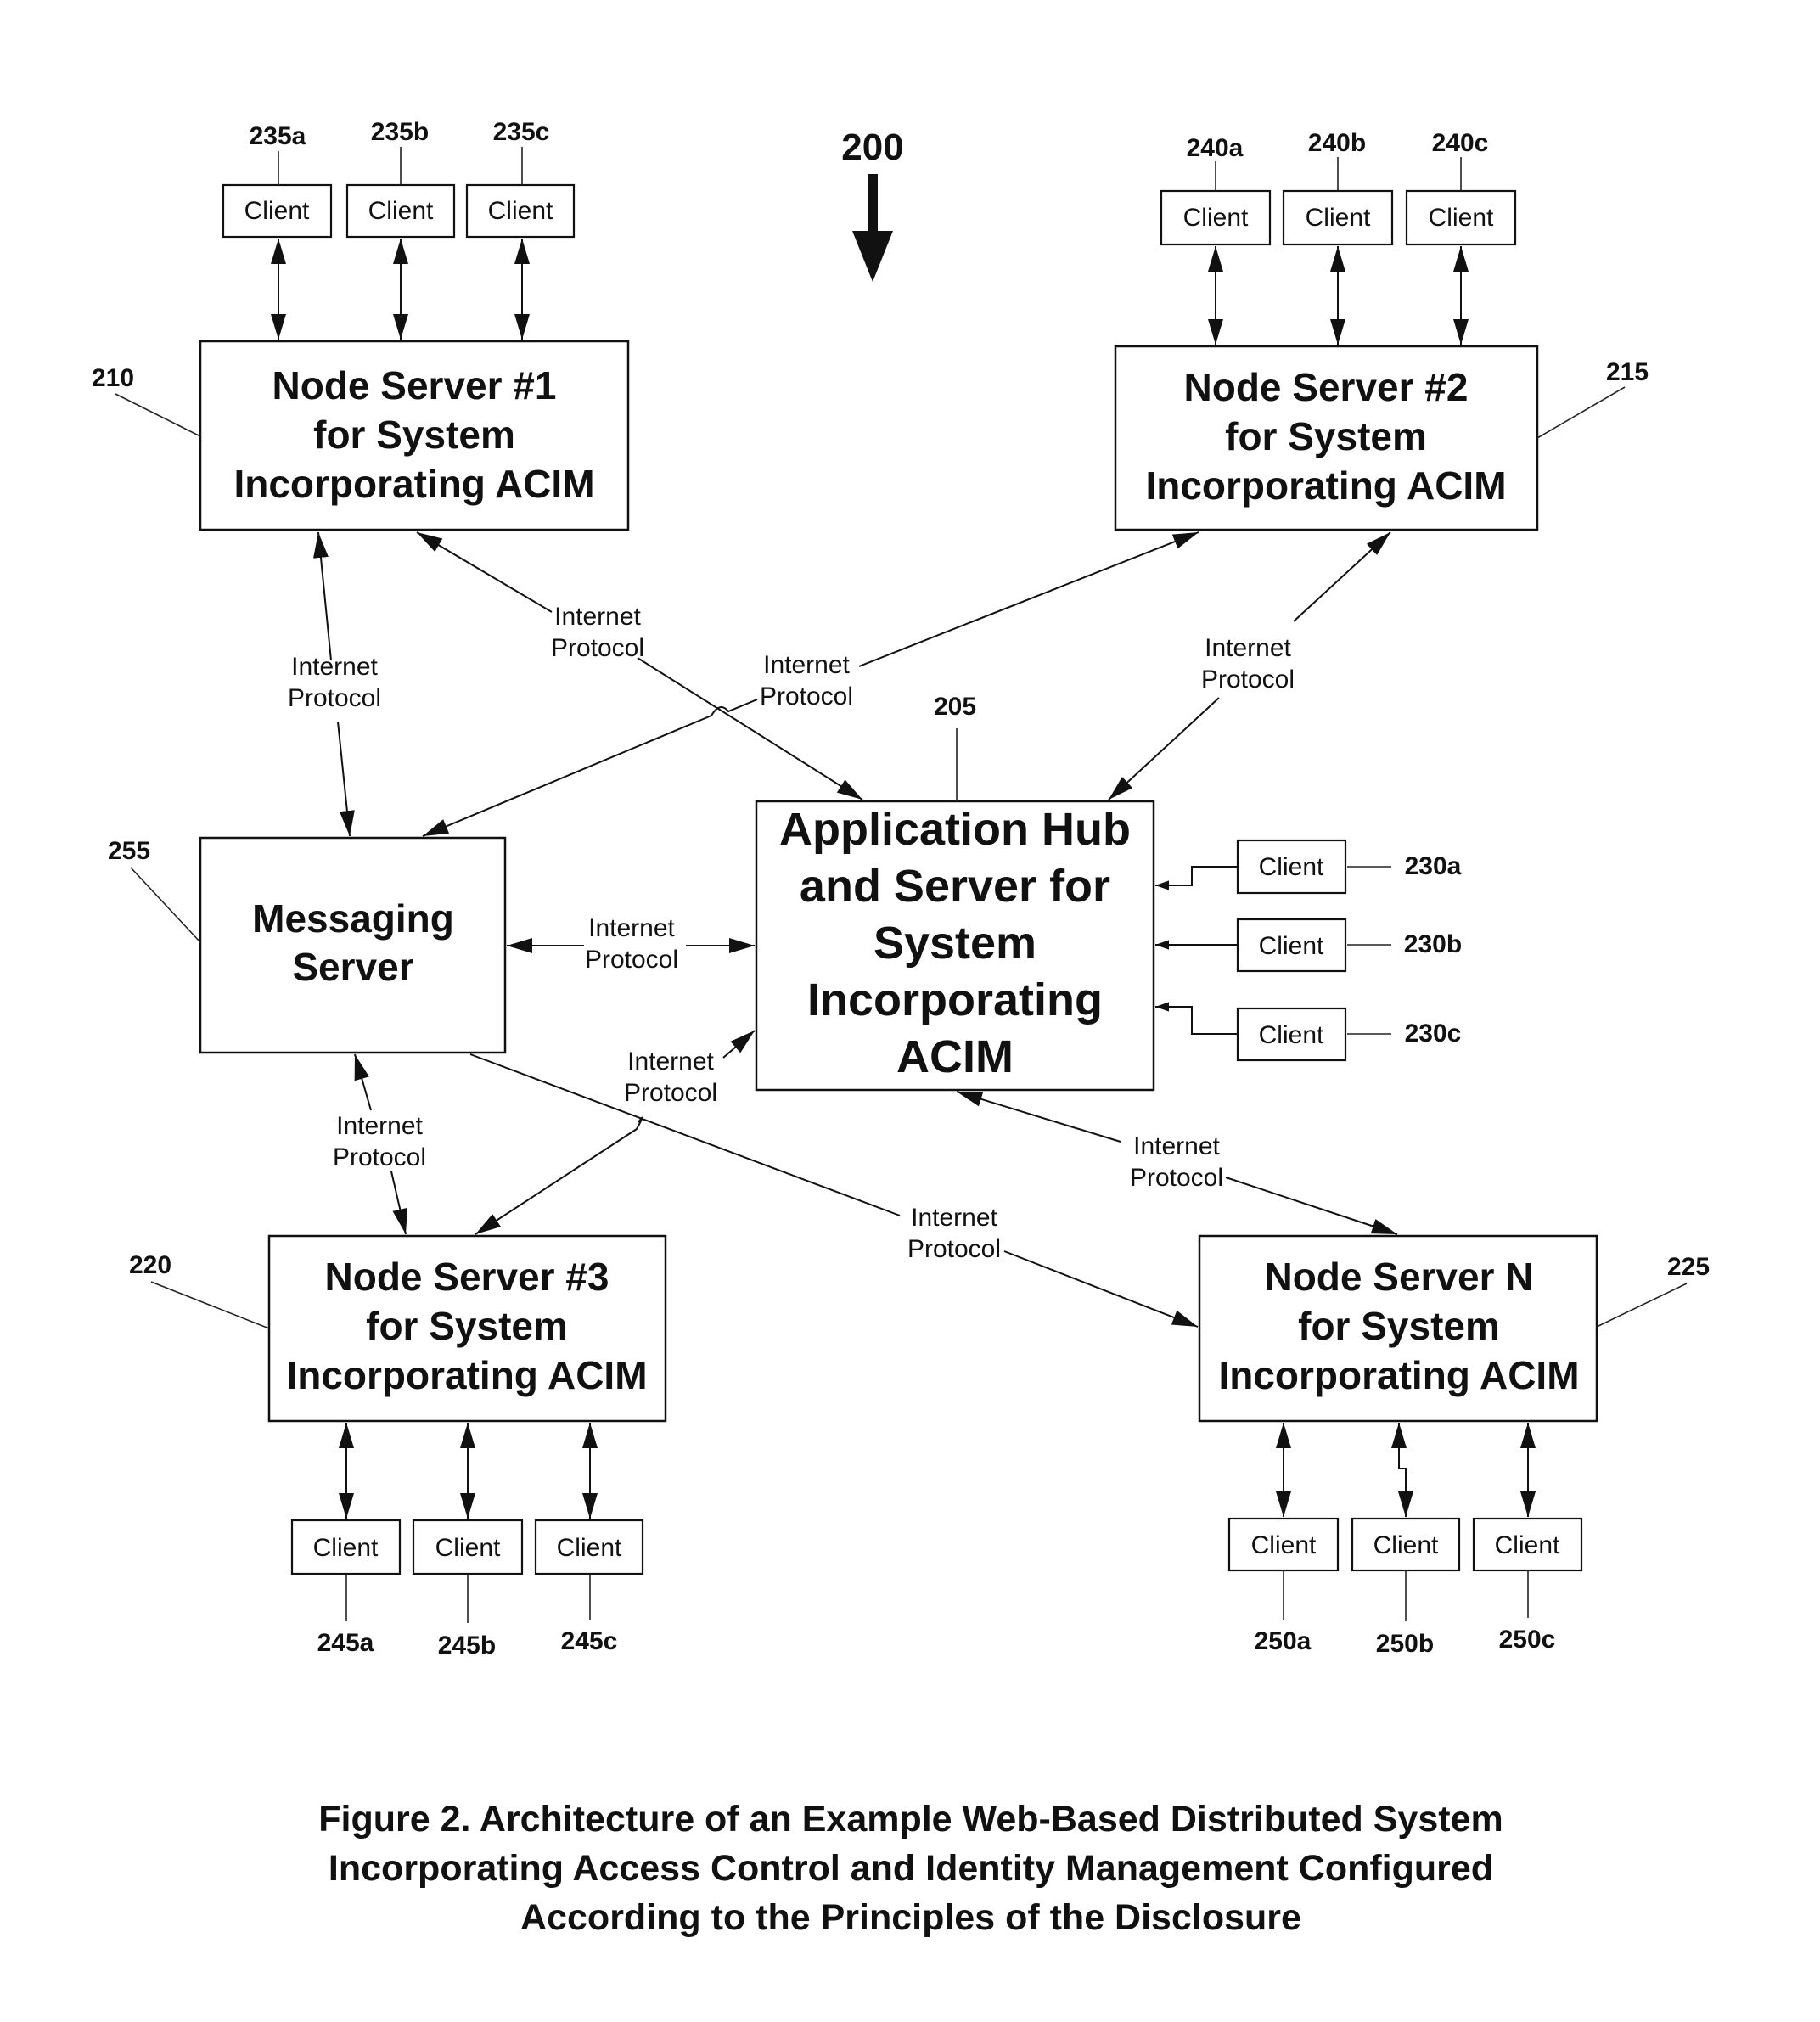 The width and height of the screenshot is (1820, 2022). Describe the element at coordinates (955, 829) in the screenshot. I see `hub-line1: Application Hub` at that location.